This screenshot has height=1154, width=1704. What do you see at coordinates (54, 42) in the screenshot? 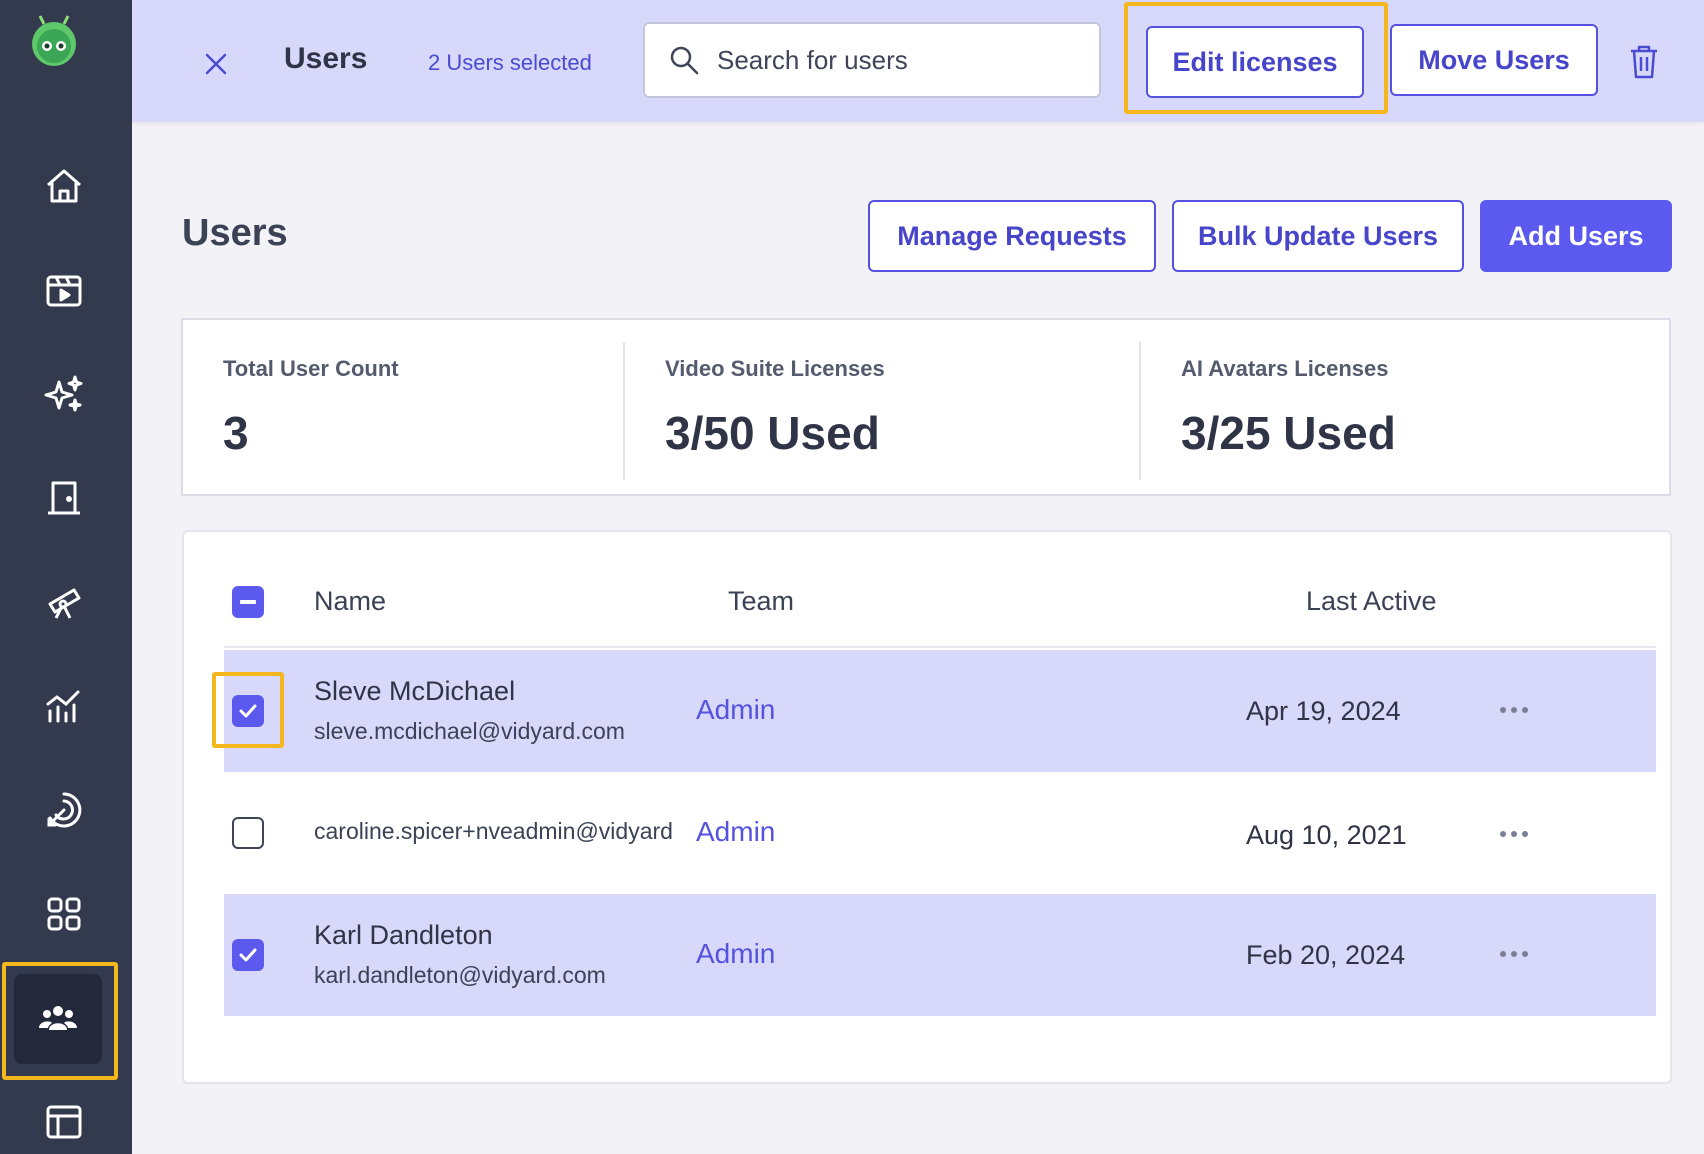
I see `vidyard-logo-icon` at bounding box center [54, 42].